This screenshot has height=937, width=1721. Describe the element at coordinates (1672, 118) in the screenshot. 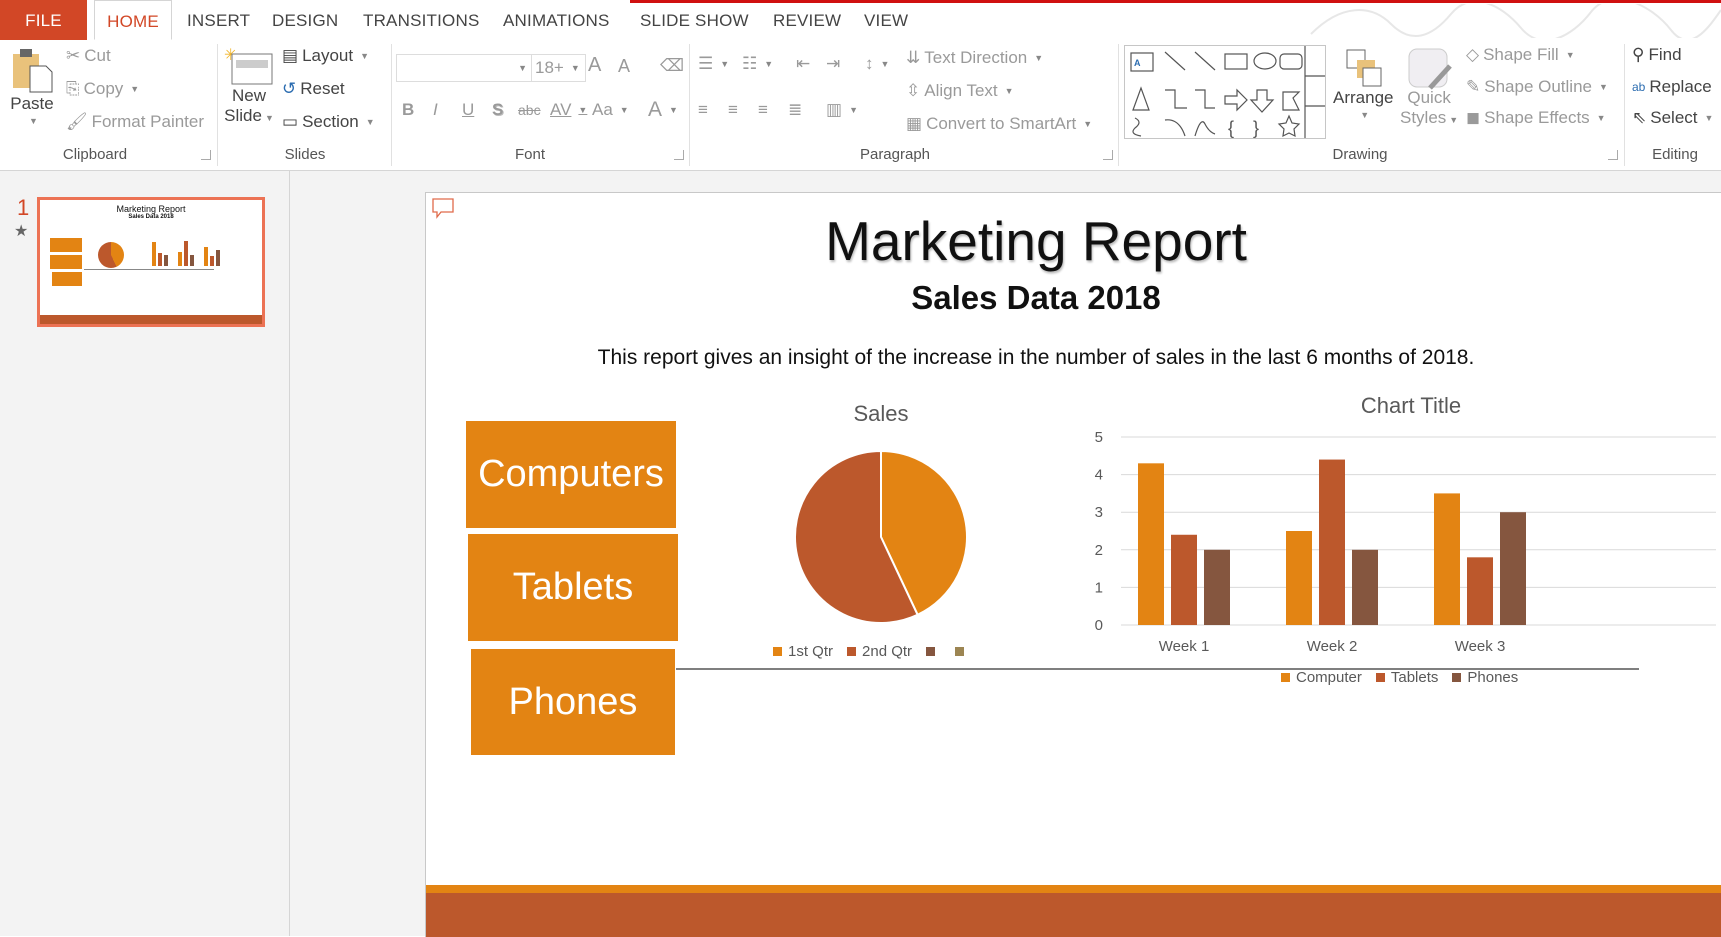

I see `select-button: ⇖ Select ▼` at that location.